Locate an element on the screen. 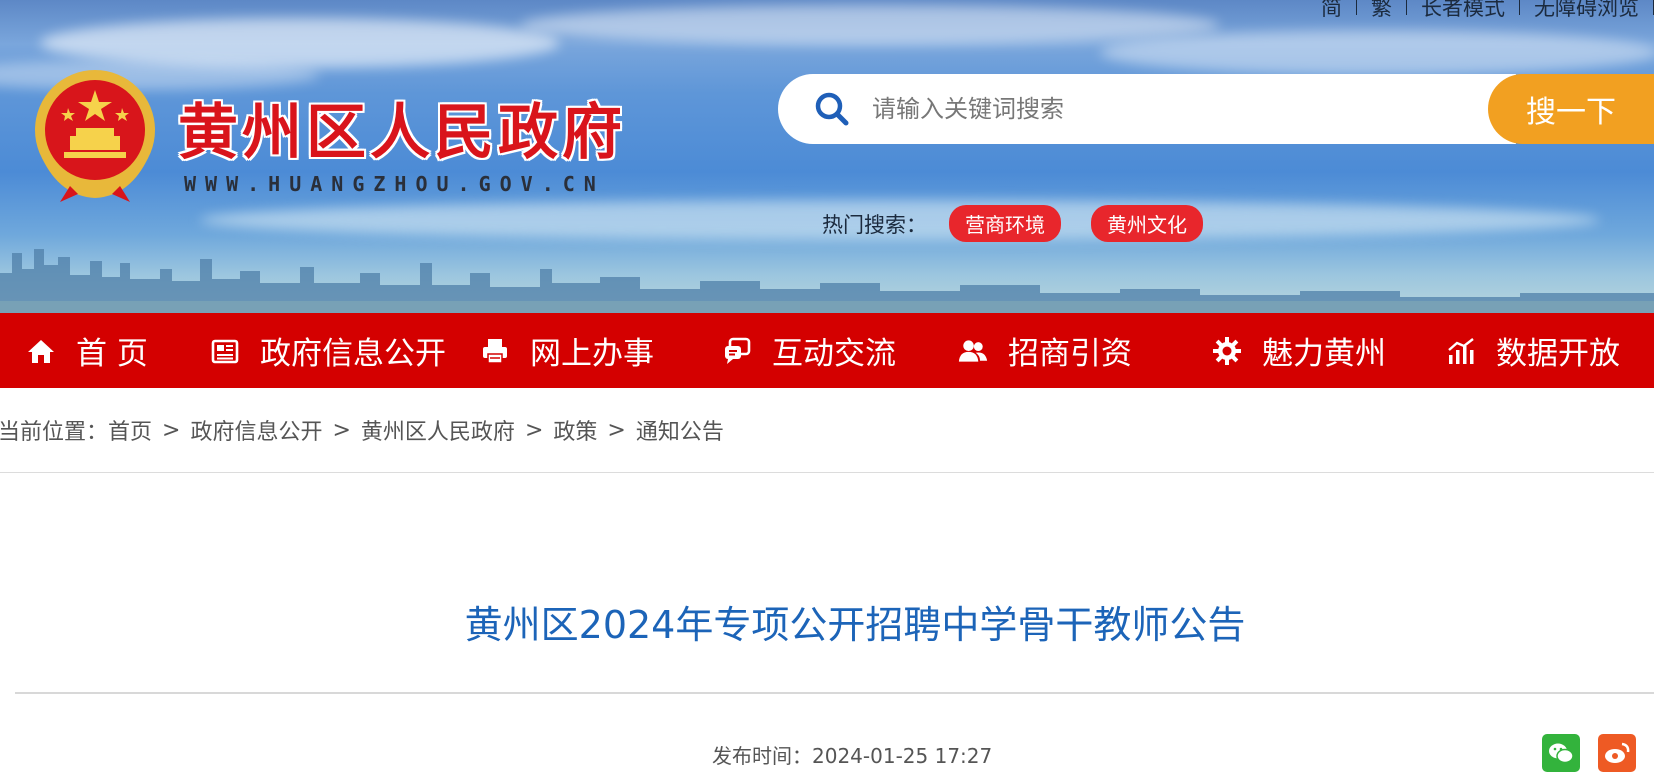 The width and height of the screenshot is (1654, 772). hot-search: 热门搜索： 营商环境 黄州文化 is located at coordinates (1027, 223).